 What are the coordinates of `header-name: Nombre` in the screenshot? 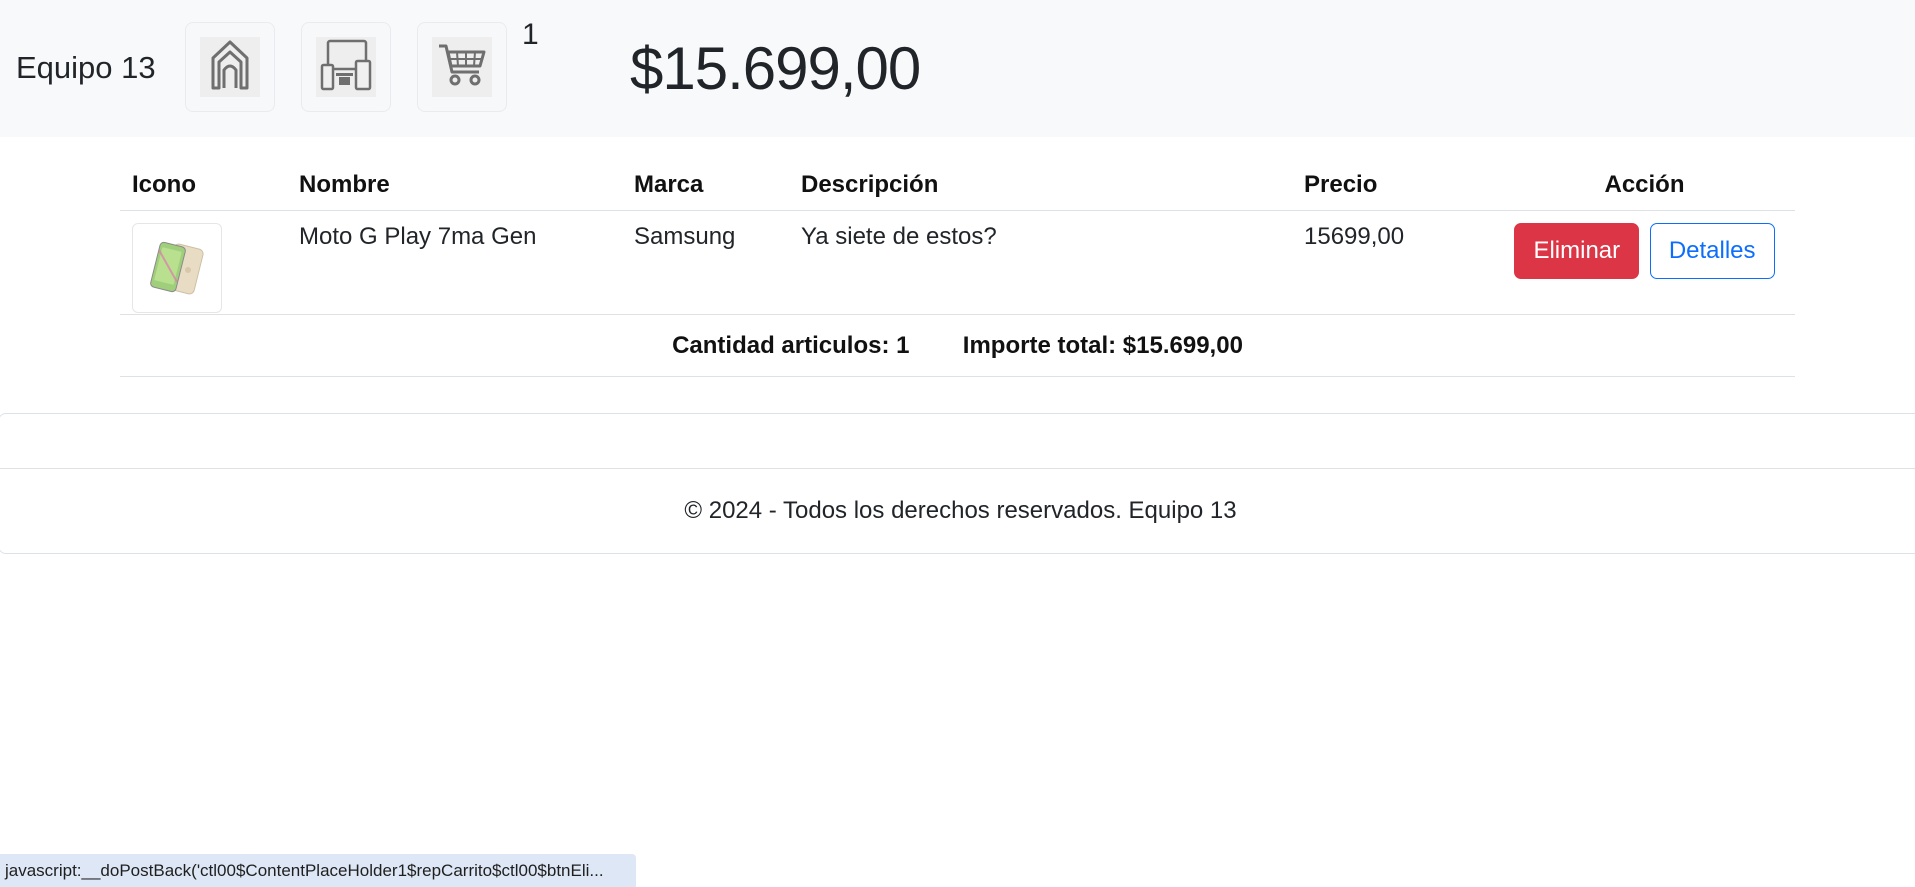 It's located at (454, 185).